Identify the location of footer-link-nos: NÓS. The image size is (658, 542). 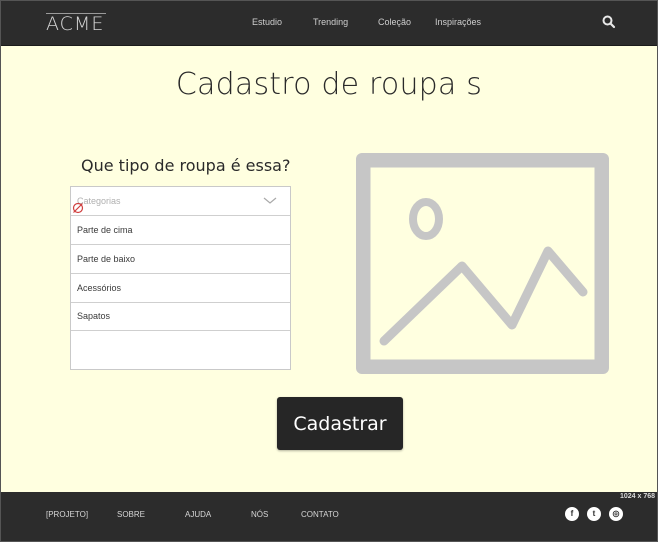
(259, 514).